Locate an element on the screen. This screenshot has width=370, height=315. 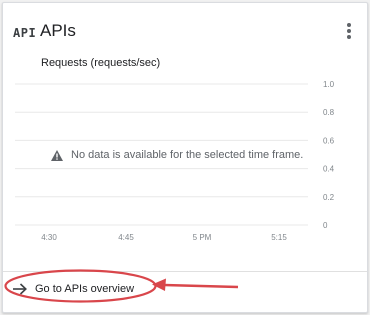
x-tick-label: 4:45 is located at coordinates (126, 237).